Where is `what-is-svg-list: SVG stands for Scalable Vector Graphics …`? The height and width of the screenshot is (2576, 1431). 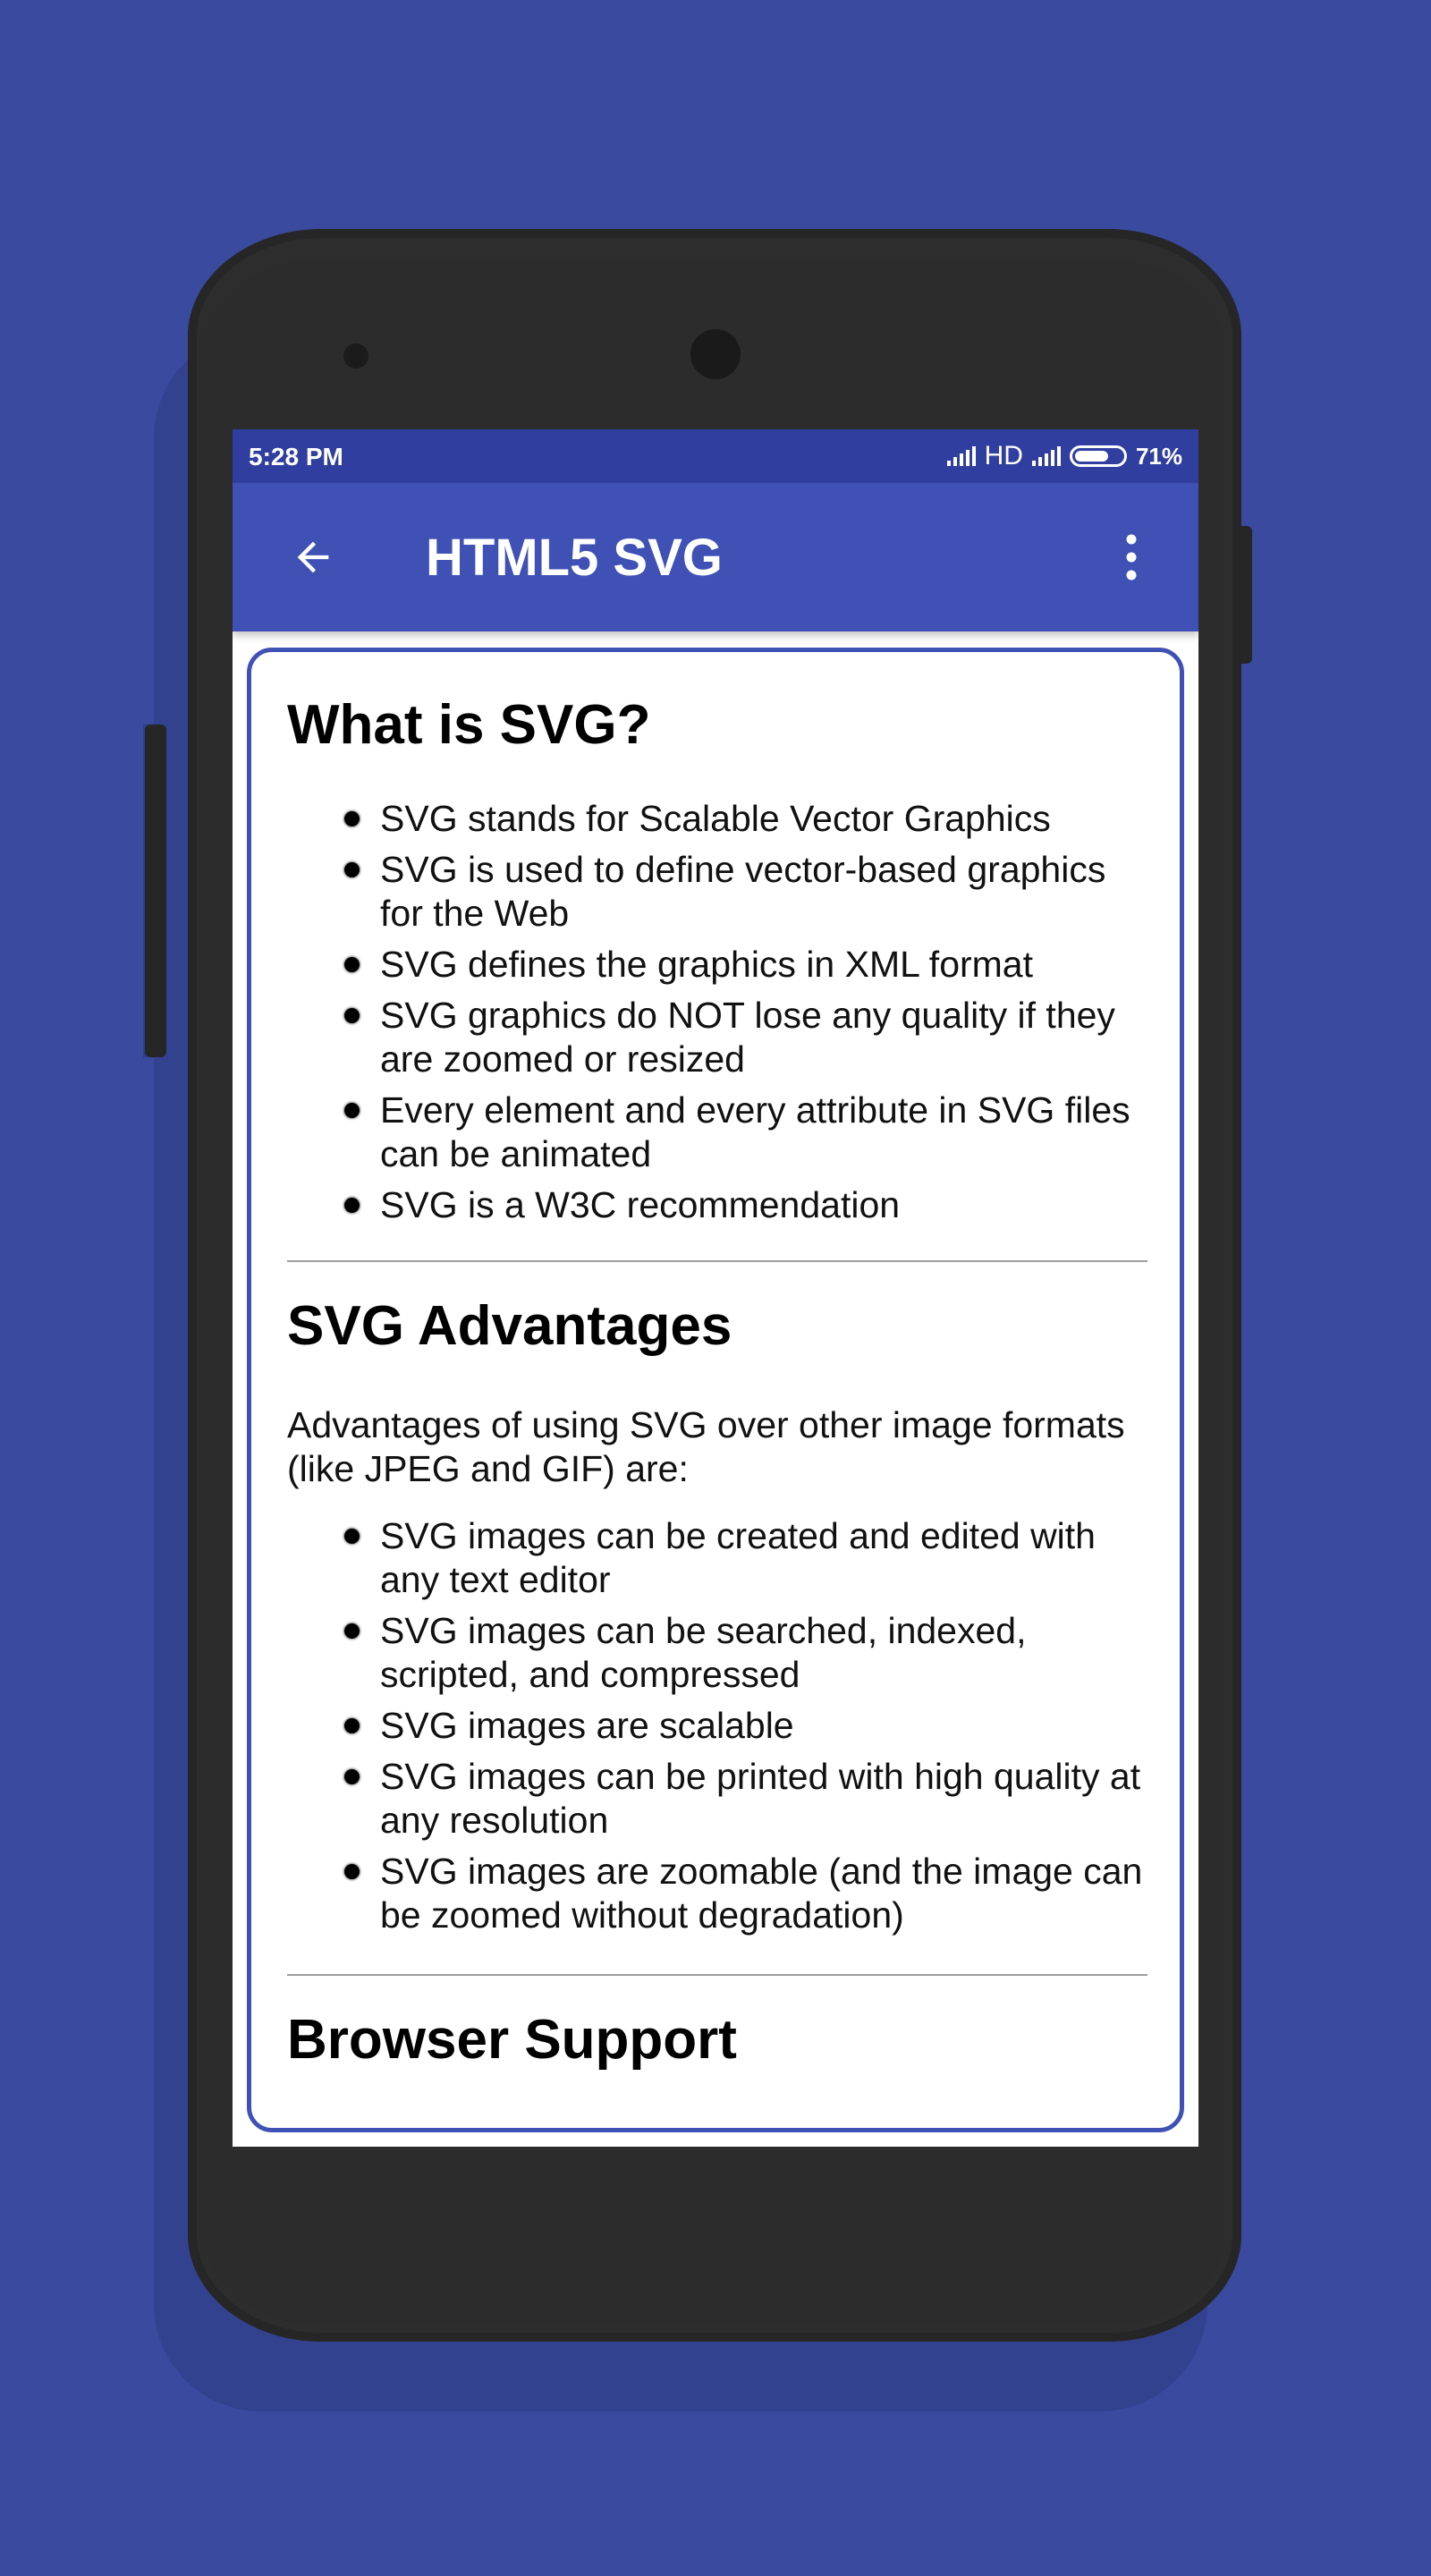 what-is-svg-list: SVG stands for Scalable Vector Graphics … is located at coordinates (746, 1015).